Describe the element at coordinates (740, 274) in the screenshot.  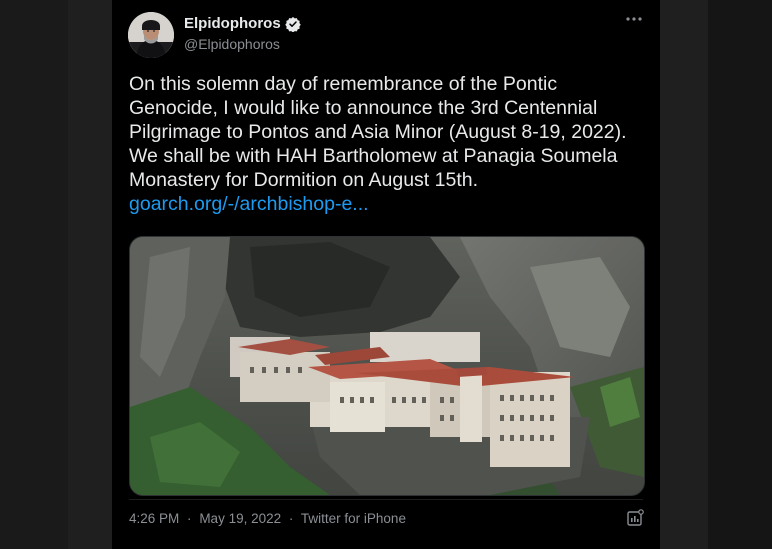
I see `right-margin` at that location.